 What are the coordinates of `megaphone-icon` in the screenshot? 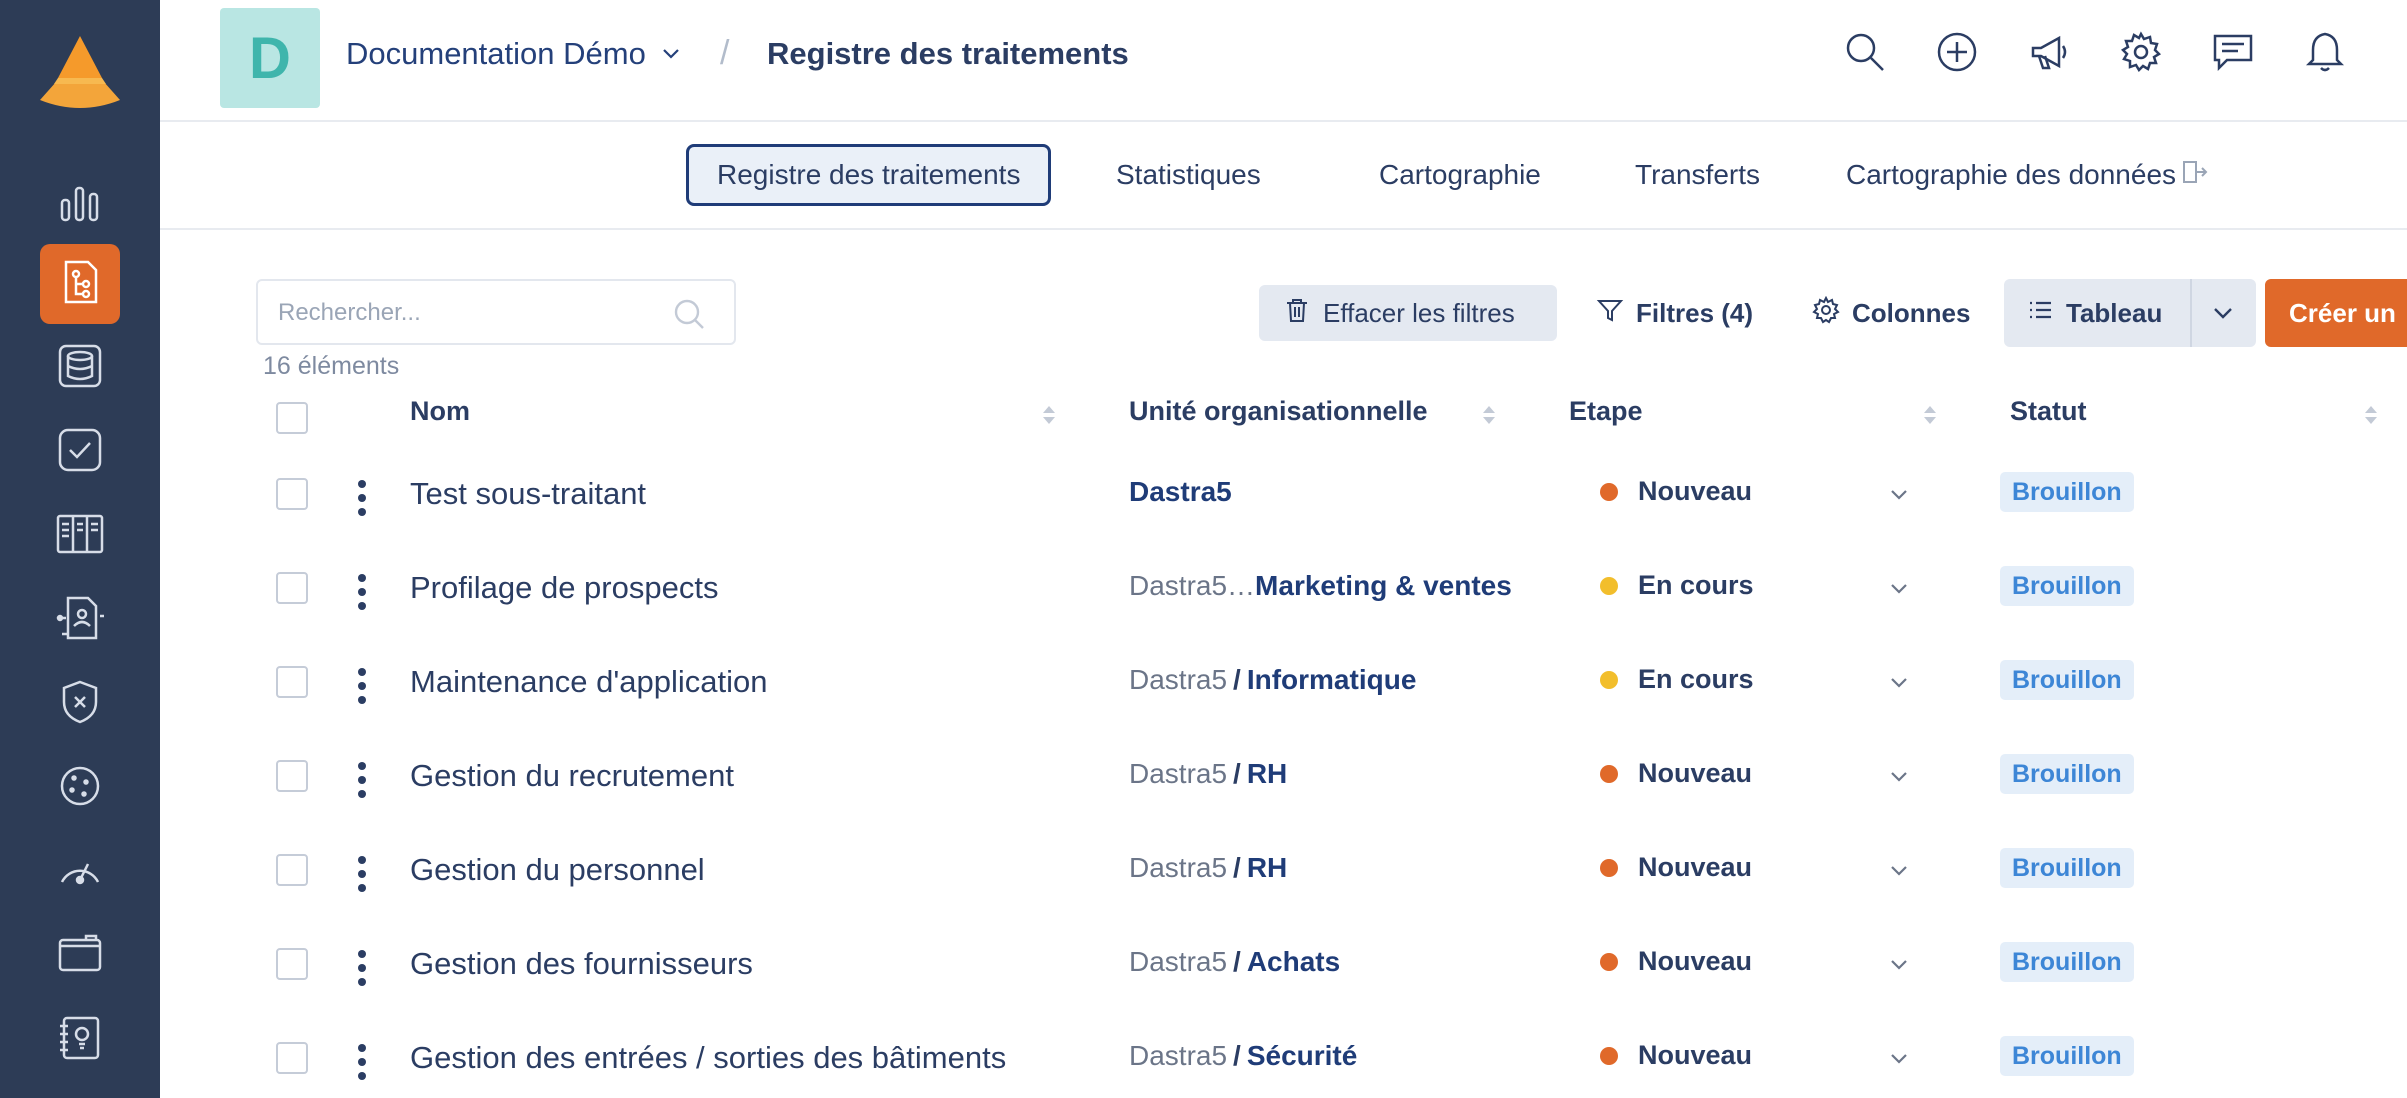 It's located at (2049, 52).